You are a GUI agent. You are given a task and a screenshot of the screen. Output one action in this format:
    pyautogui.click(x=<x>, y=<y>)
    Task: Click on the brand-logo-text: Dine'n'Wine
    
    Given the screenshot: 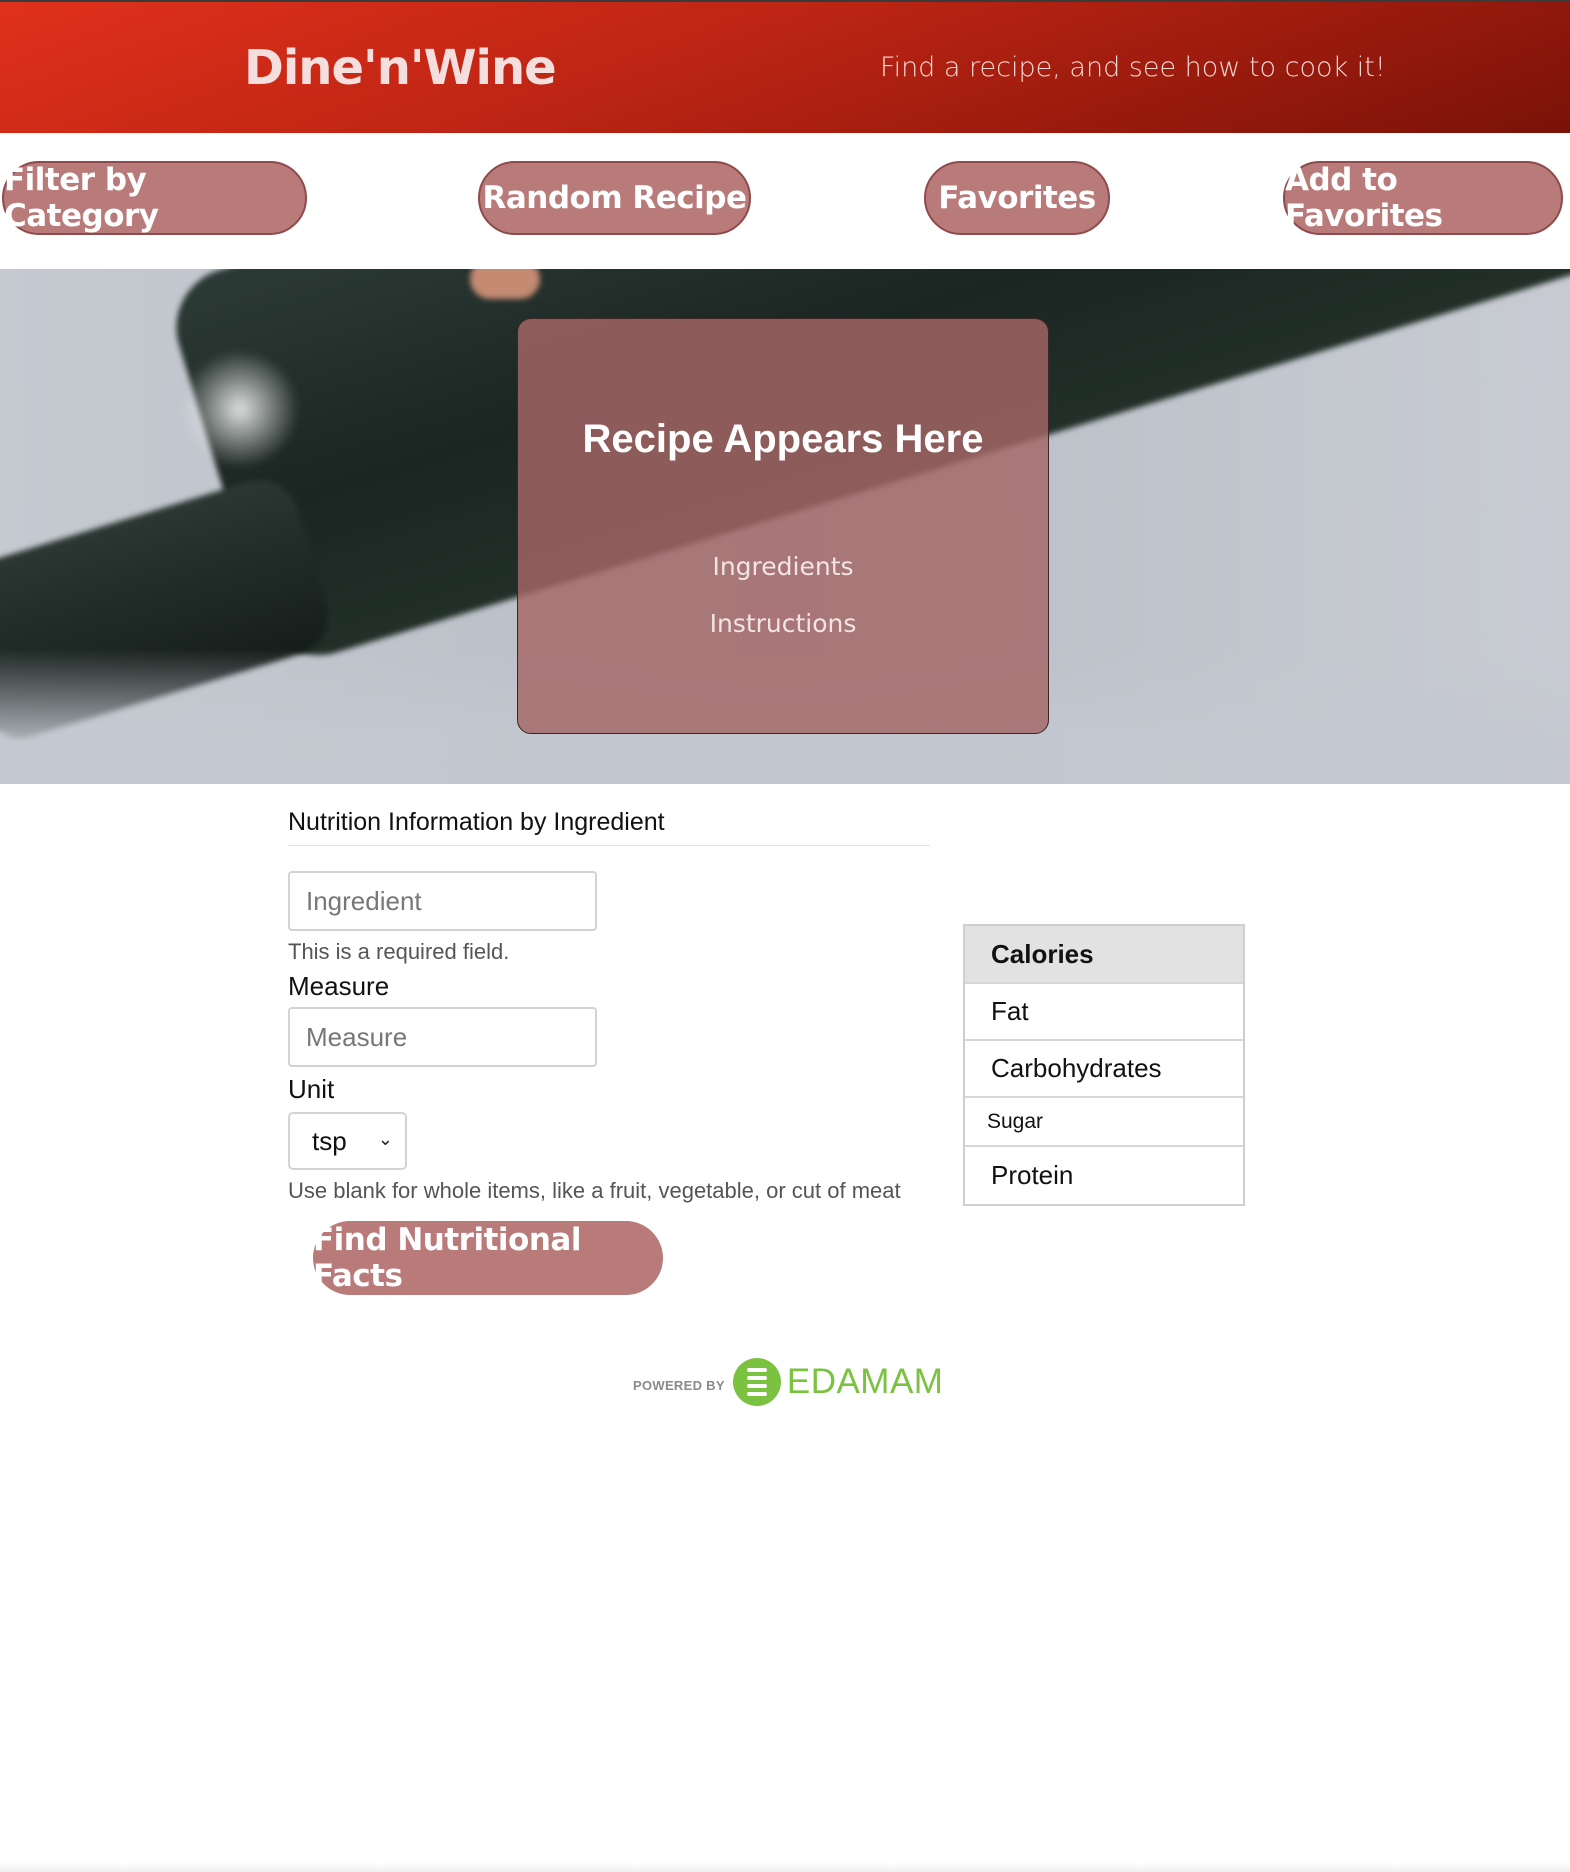 What is the action you would take?
    pyautogui.click(x=400, y=68)
    